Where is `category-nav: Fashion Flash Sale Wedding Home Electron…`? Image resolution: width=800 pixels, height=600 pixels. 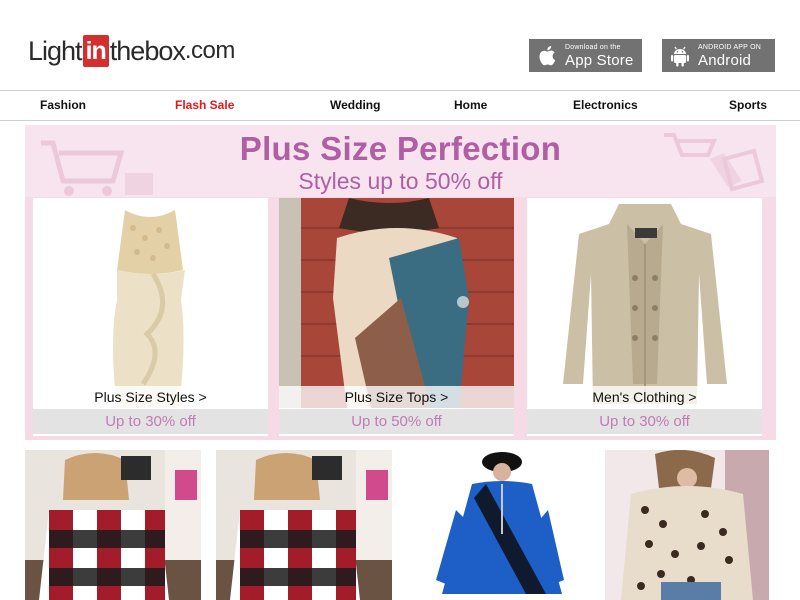
category-nav: Fashion Flash Sale Wedding Home Electron… is located at coordinates (400, 105).